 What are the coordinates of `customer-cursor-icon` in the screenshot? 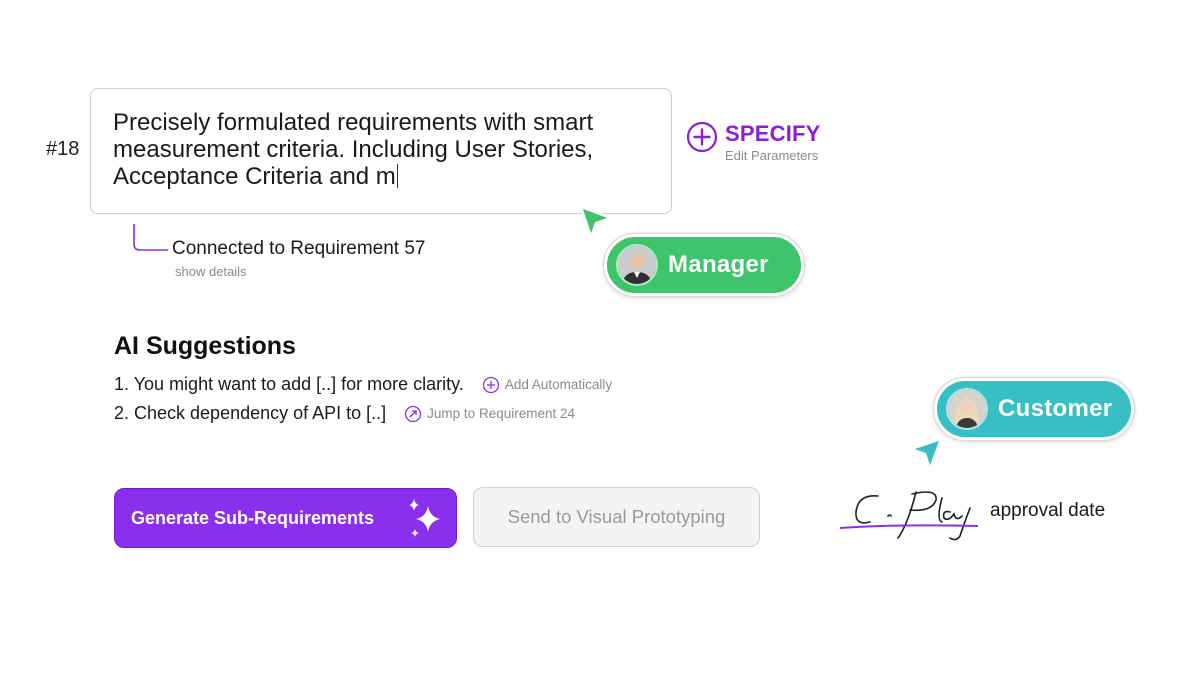 It's located at (926, 454).